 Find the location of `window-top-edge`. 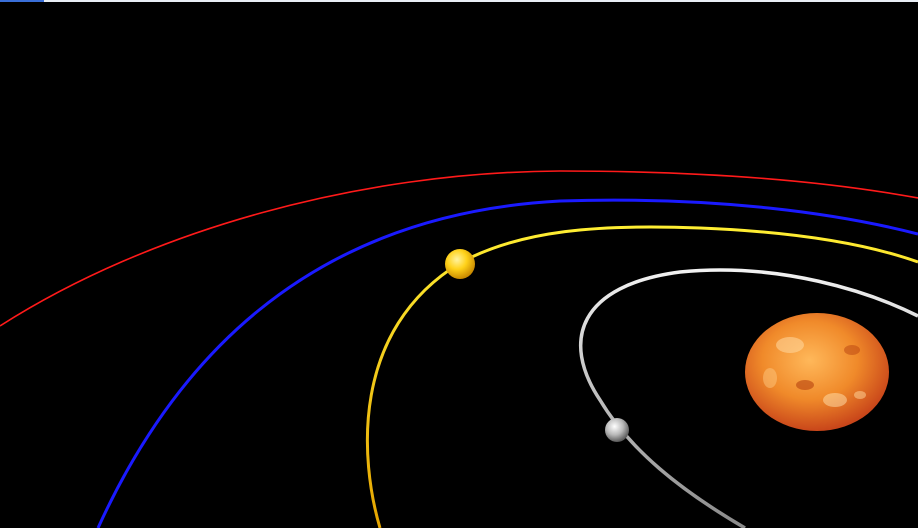

window-top-edge is located at coordinates (459, 1).